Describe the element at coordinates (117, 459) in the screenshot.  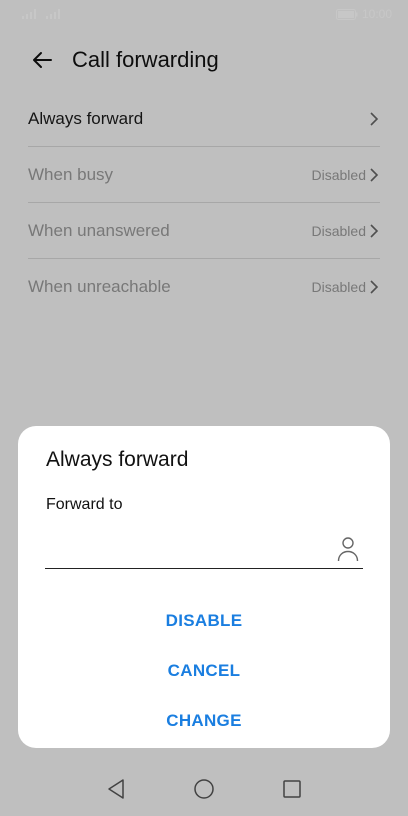
I see `dialog-title: Always forward` at that location.